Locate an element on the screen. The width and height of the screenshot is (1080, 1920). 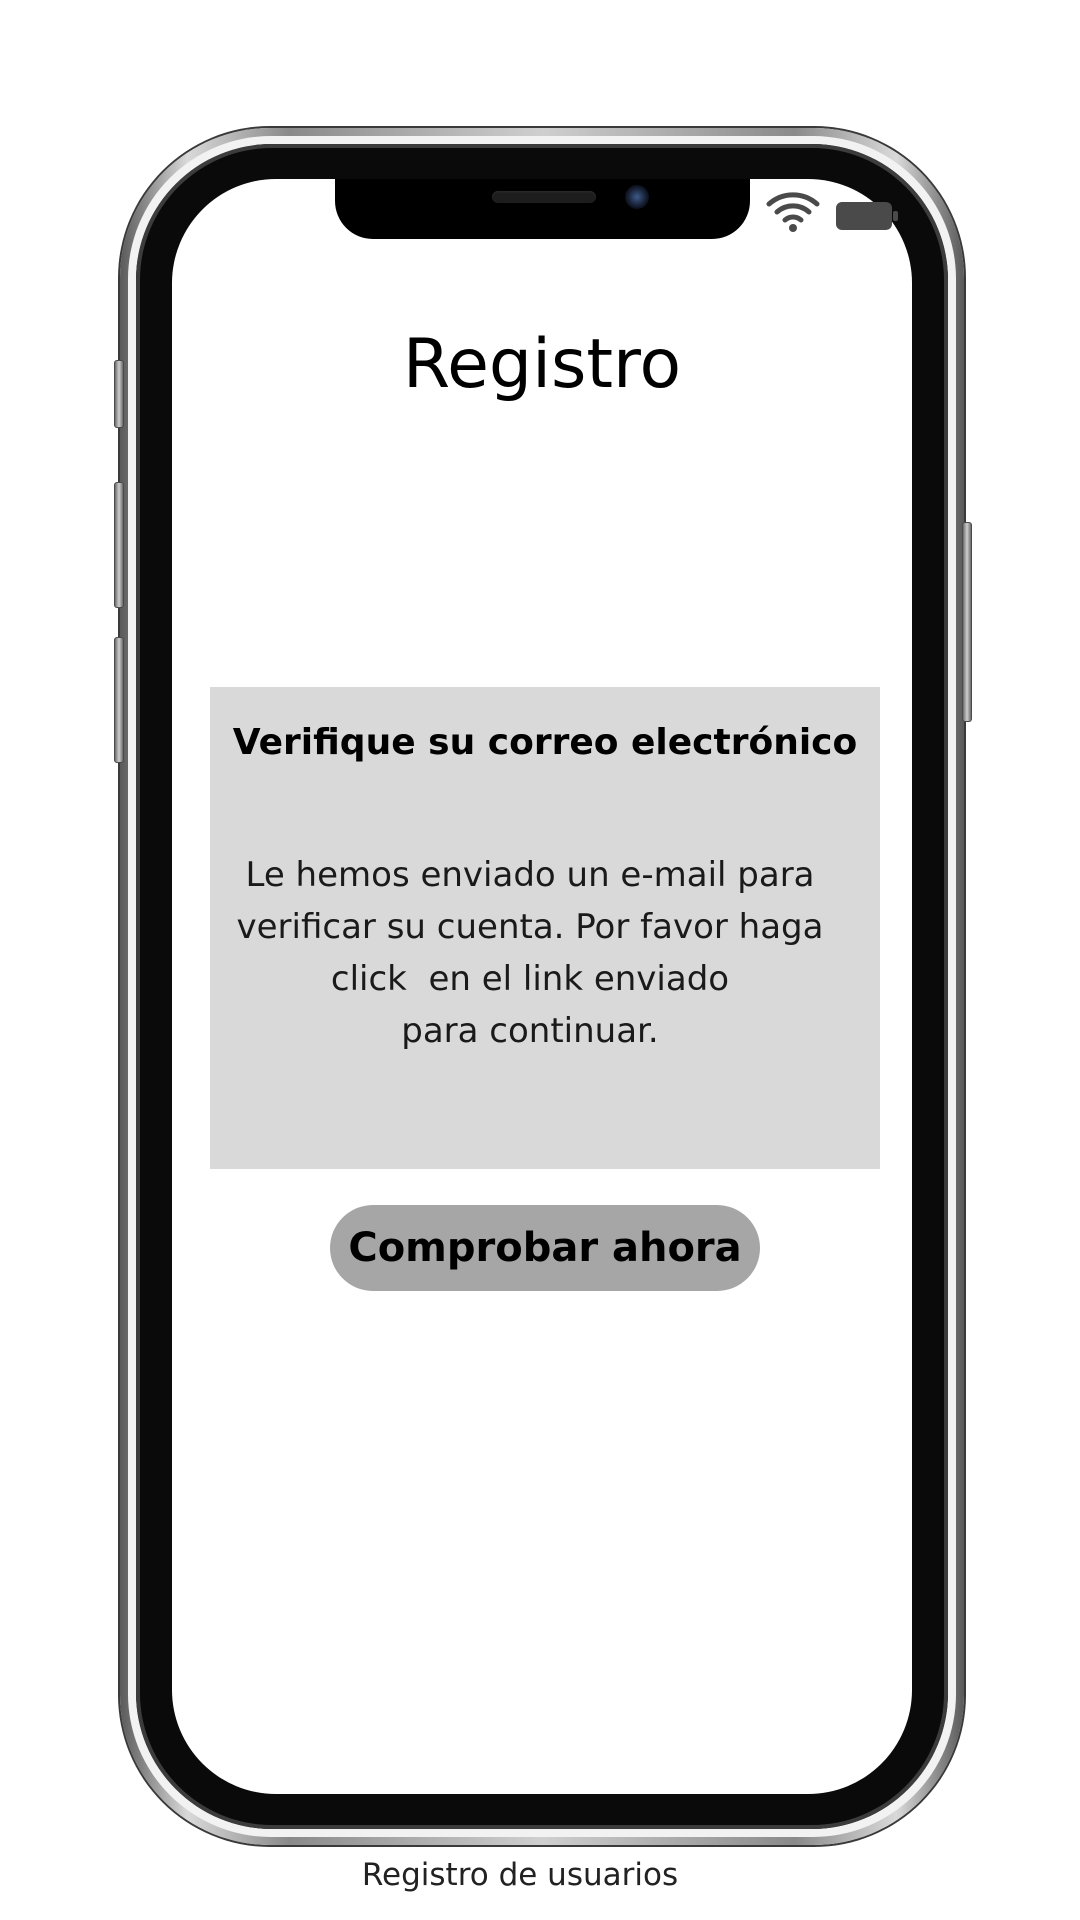
caption: Registro de usuarios is located at coordinates (520, 1875).